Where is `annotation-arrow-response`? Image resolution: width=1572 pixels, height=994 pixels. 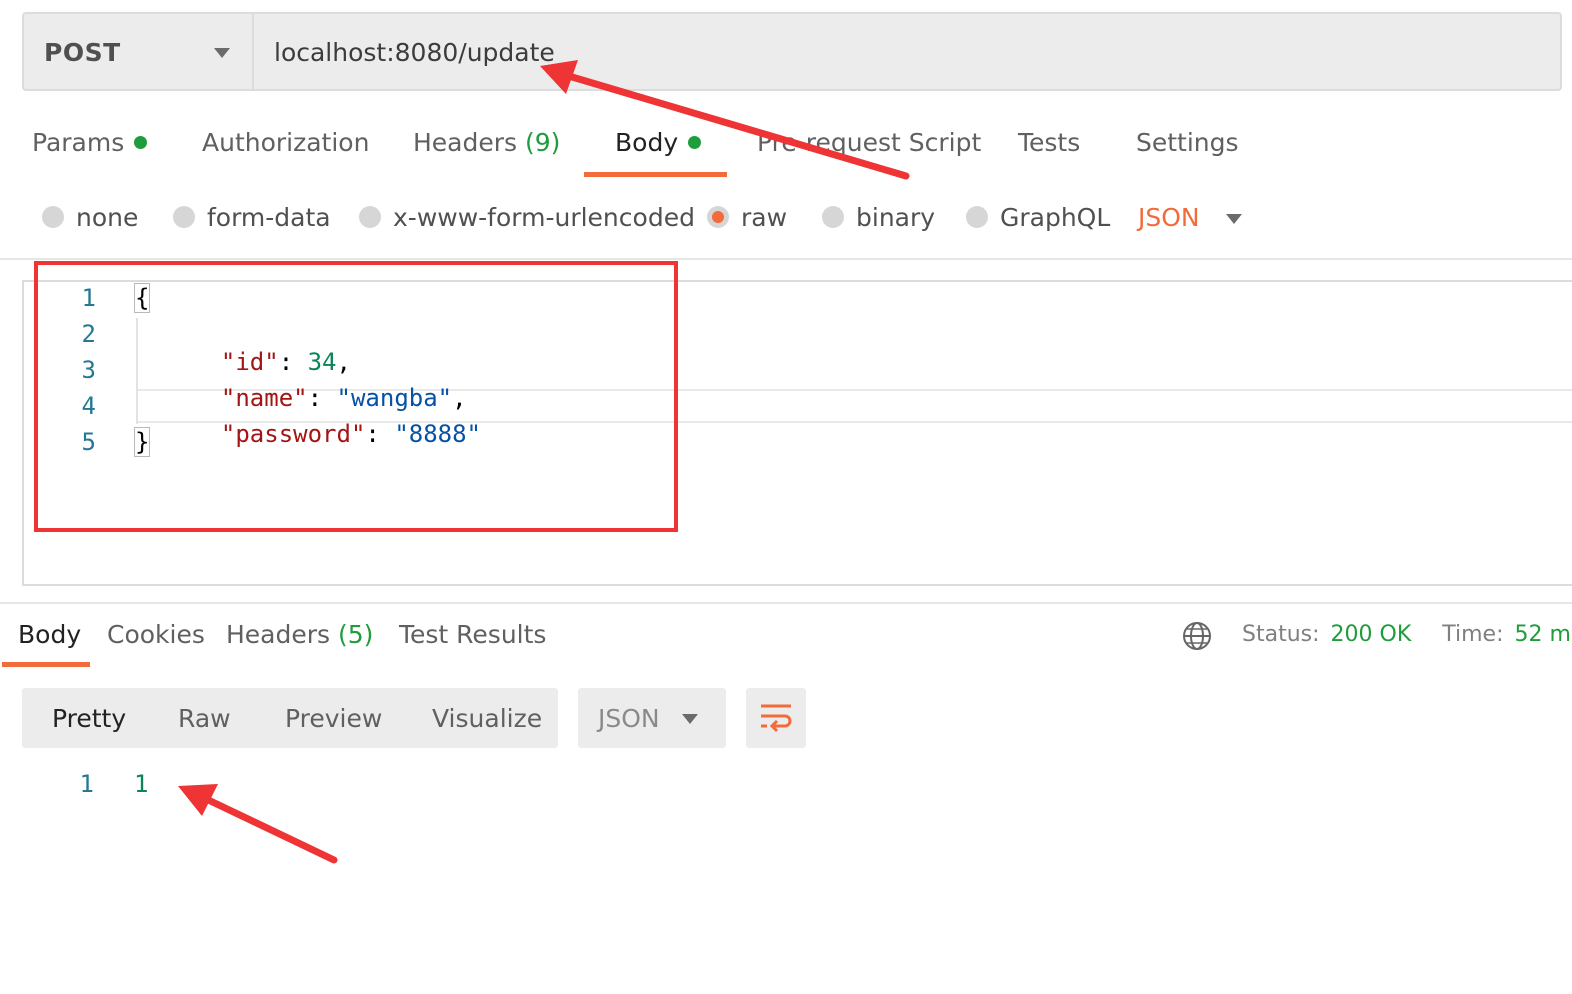
annotation-arrow-response is located at coordinates (258, 824).